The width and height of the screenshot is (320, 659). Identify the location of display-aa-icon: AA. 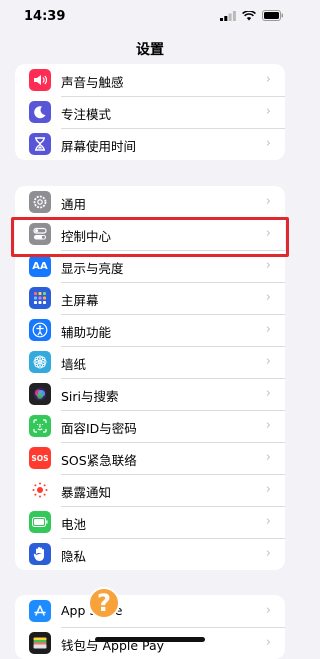
(40, 266).